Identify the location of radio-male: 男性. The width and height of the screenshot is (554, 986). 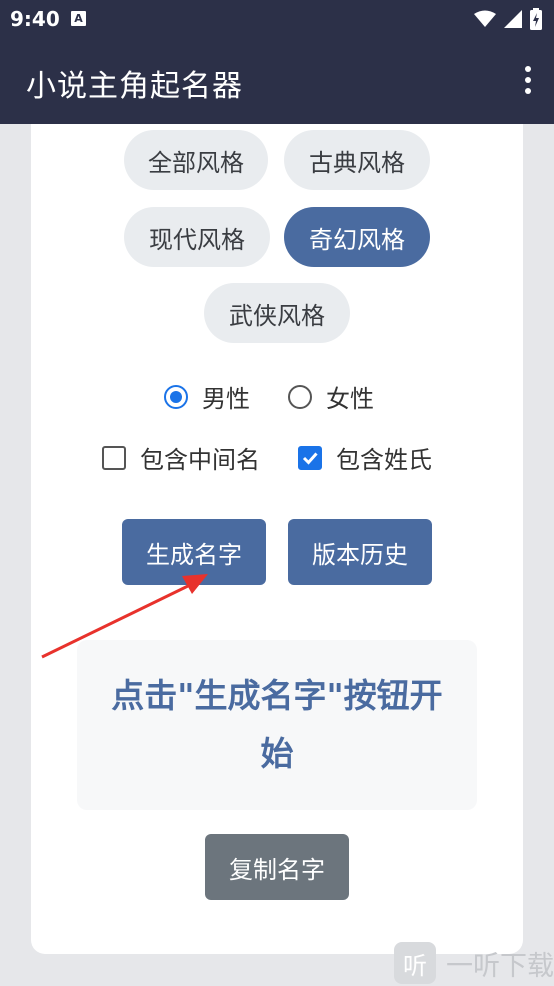
(207, 396).